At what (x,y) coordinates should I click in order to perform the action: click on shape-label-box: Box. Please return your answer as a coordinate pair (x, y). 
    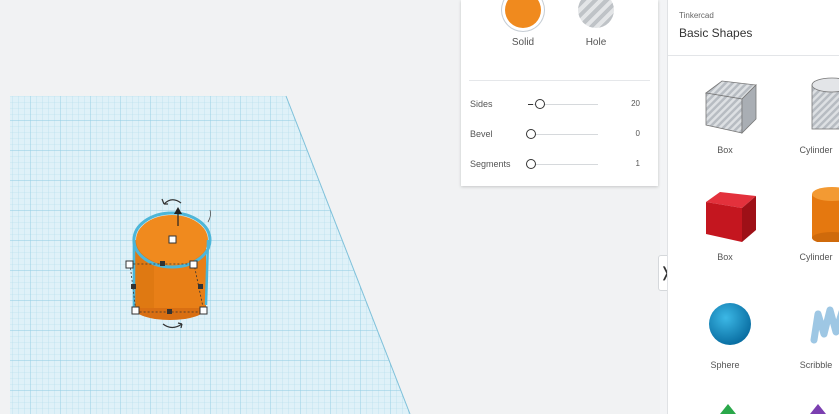
    Looking at the image, I should click on (725, 150).